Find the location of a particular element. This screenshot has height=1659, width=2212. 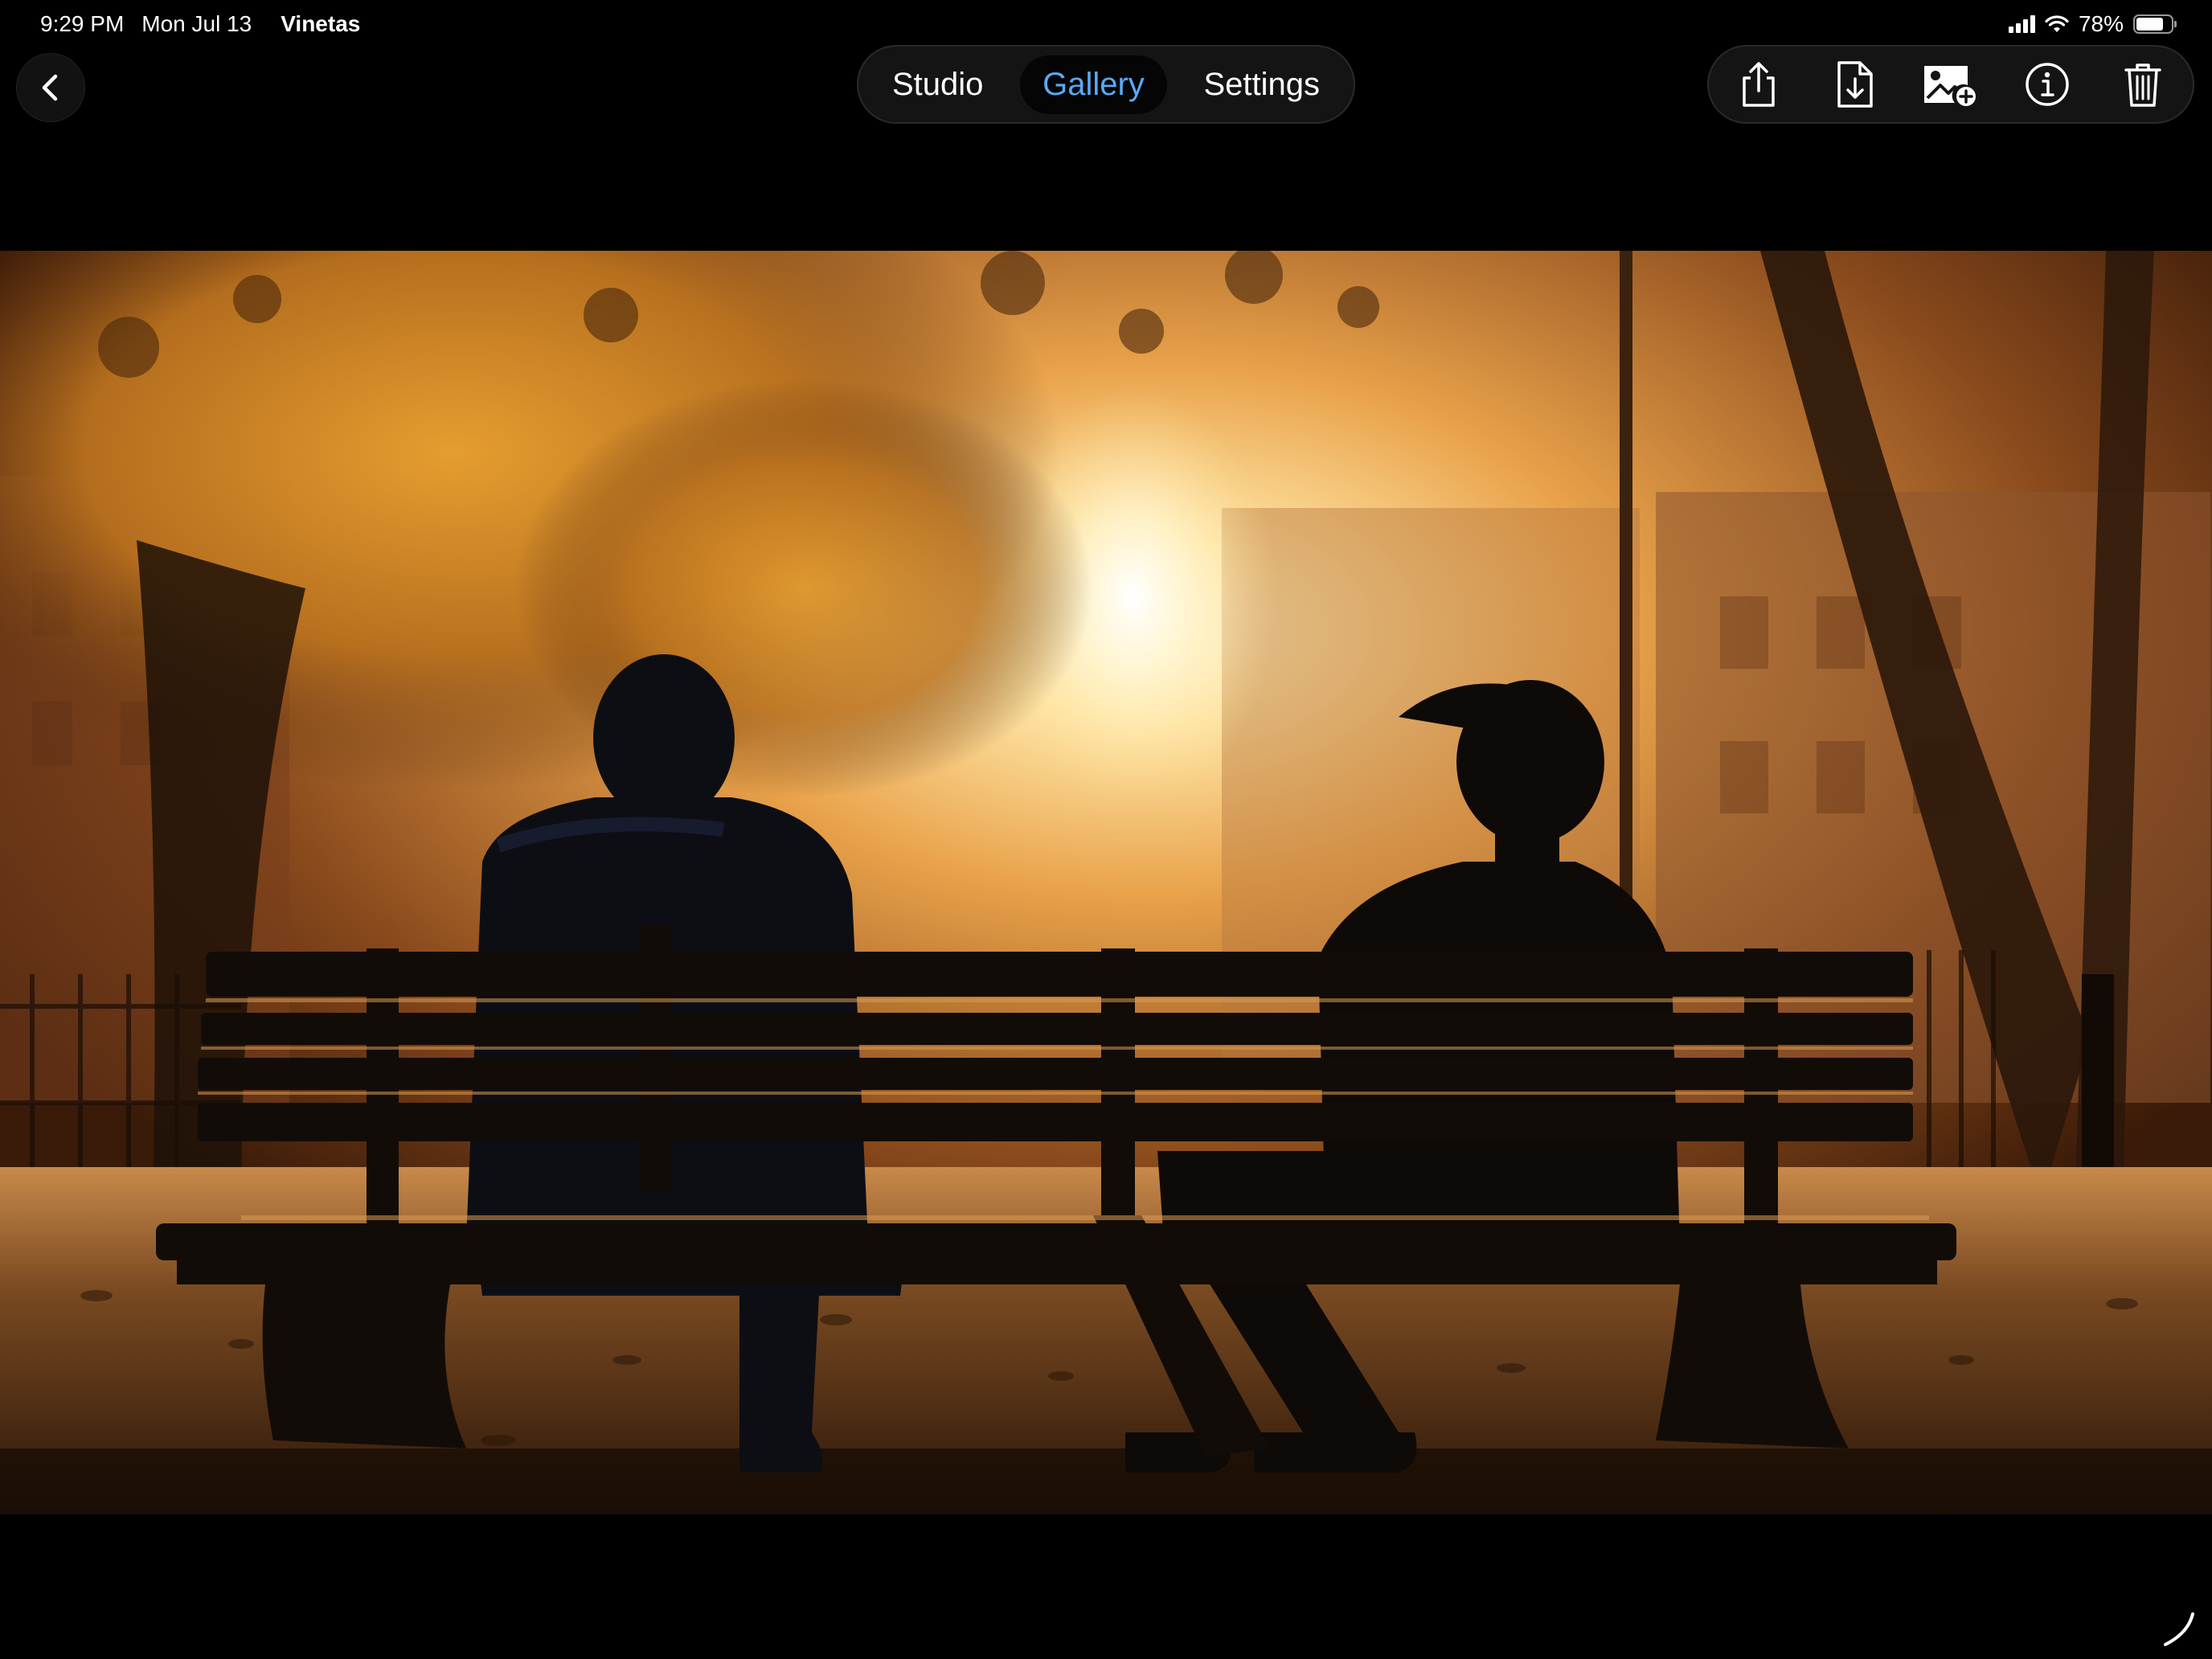

trash-icon is located at coordinates (2142, 85).